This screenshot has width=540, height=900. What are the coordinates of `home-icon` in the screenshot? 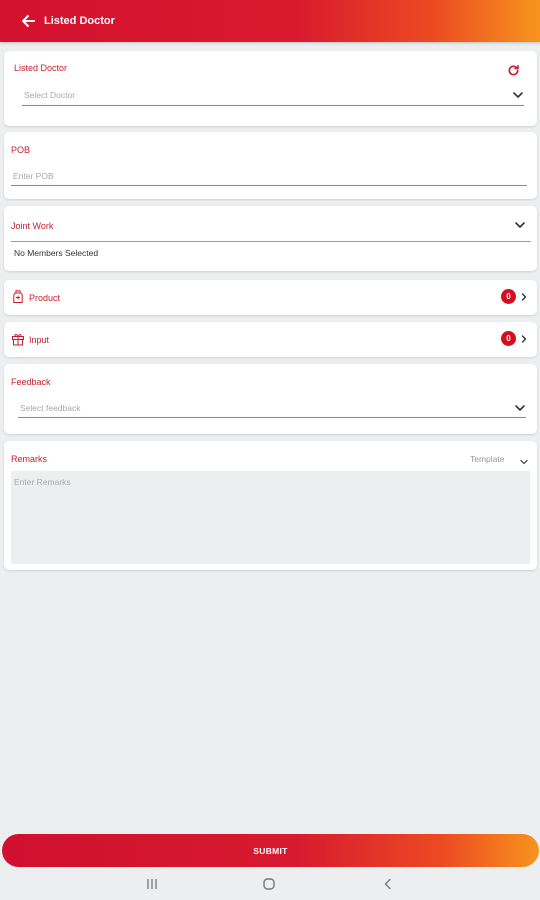 It's located at (269, 884).